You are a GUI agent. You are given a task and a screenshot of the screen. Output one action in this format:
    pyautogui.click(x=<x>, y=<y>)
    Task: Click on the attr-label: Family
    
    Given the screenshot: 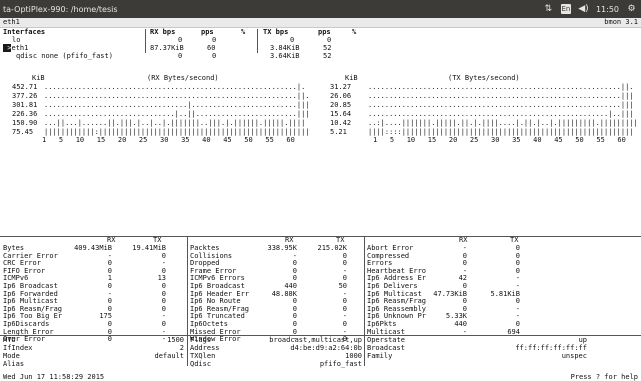 What is the action you would take?
    pyautogui.click(x=380, y=356)
    